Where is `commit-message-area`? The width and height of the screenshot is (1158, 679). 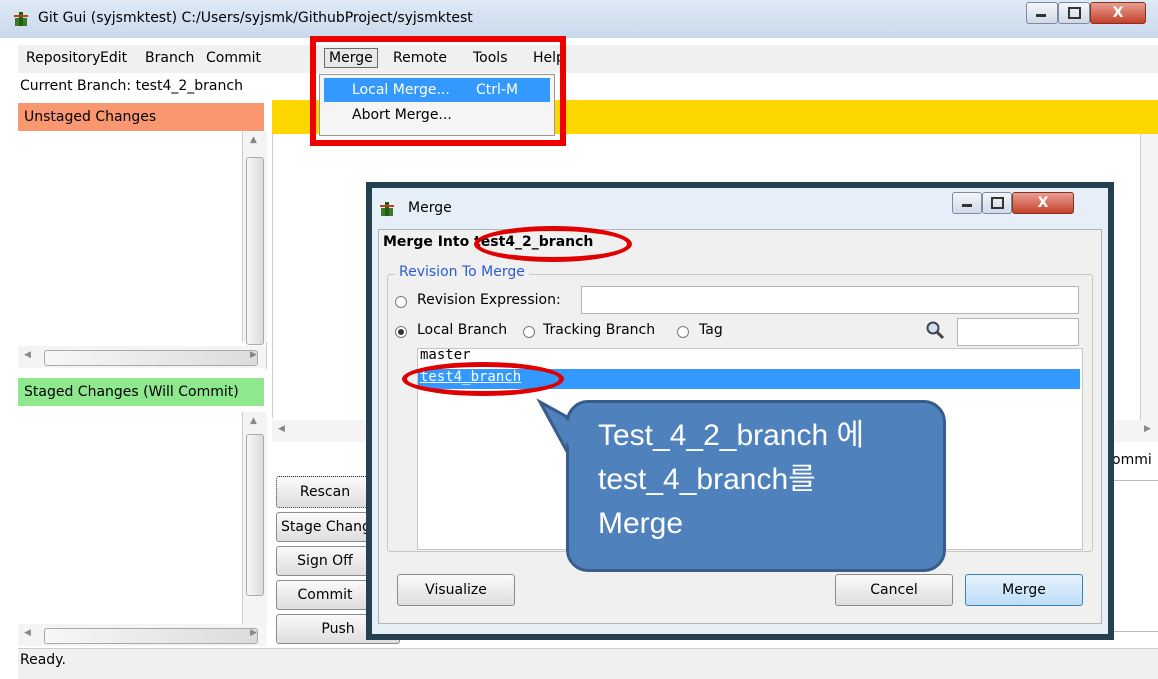
commit-message-area is located at coordinates (1135, 556).